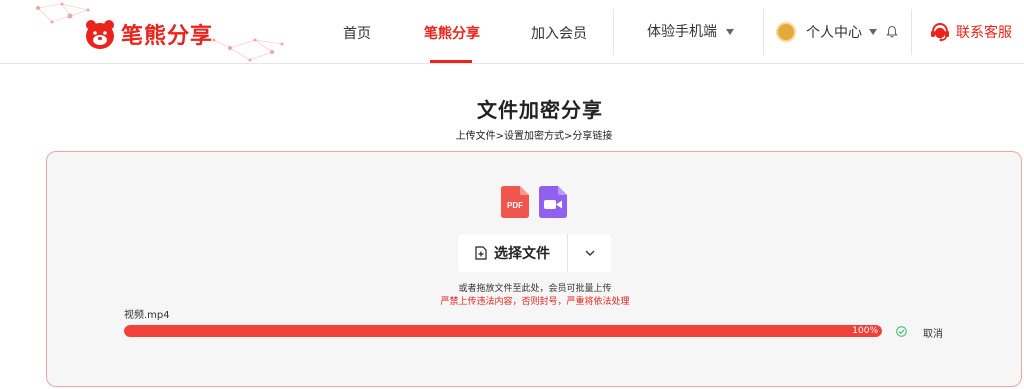 Image resolution: width=1024 pixels, height=389 pixels. I want to click on bell-icon, so click(892, 32).